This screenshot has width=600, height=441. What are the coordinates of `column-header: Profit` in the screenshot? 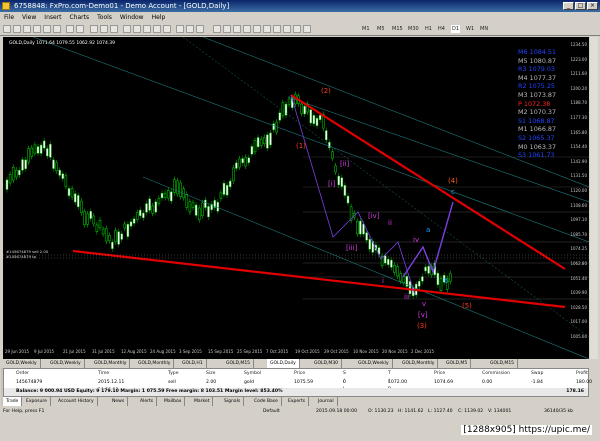 It's located at (582, 374).